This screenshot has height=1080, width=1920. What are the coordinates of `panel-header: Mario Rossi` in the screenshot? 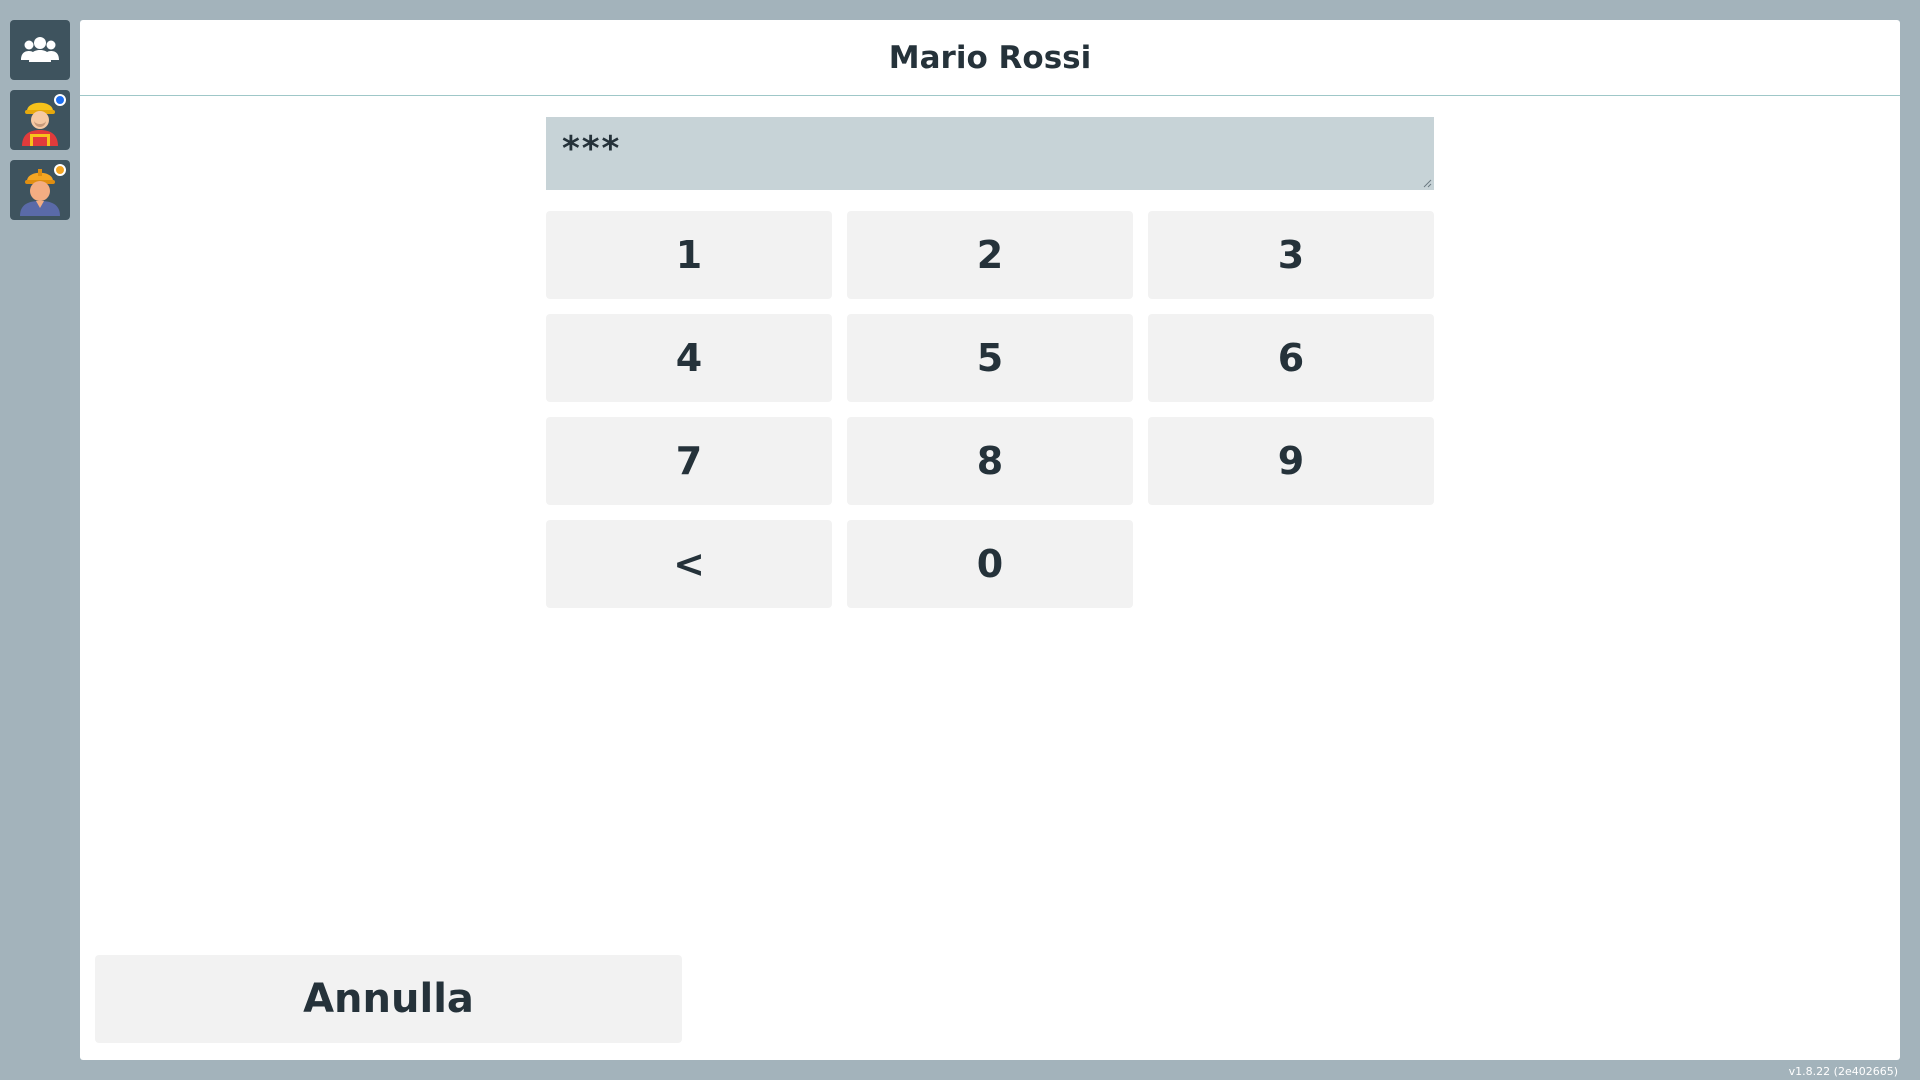 It's located at (990, 58).